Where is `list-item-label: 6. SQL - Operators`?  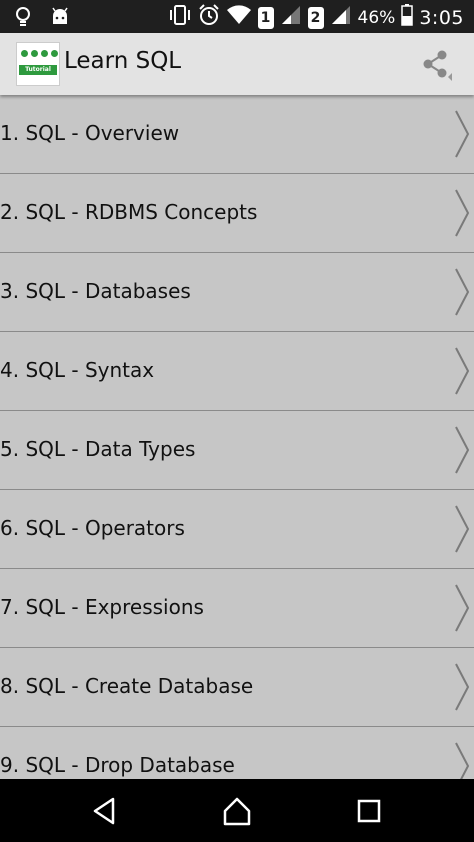
list-item-label: 6. SQL - Operators is located at coordinates (92, 528).